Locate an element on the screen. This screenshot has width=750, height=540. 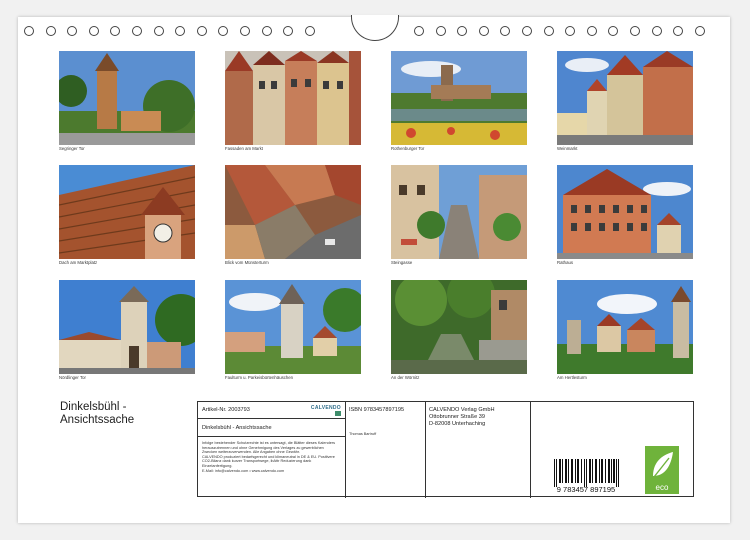
photo-steingasse is located at coordinates (459, 212).